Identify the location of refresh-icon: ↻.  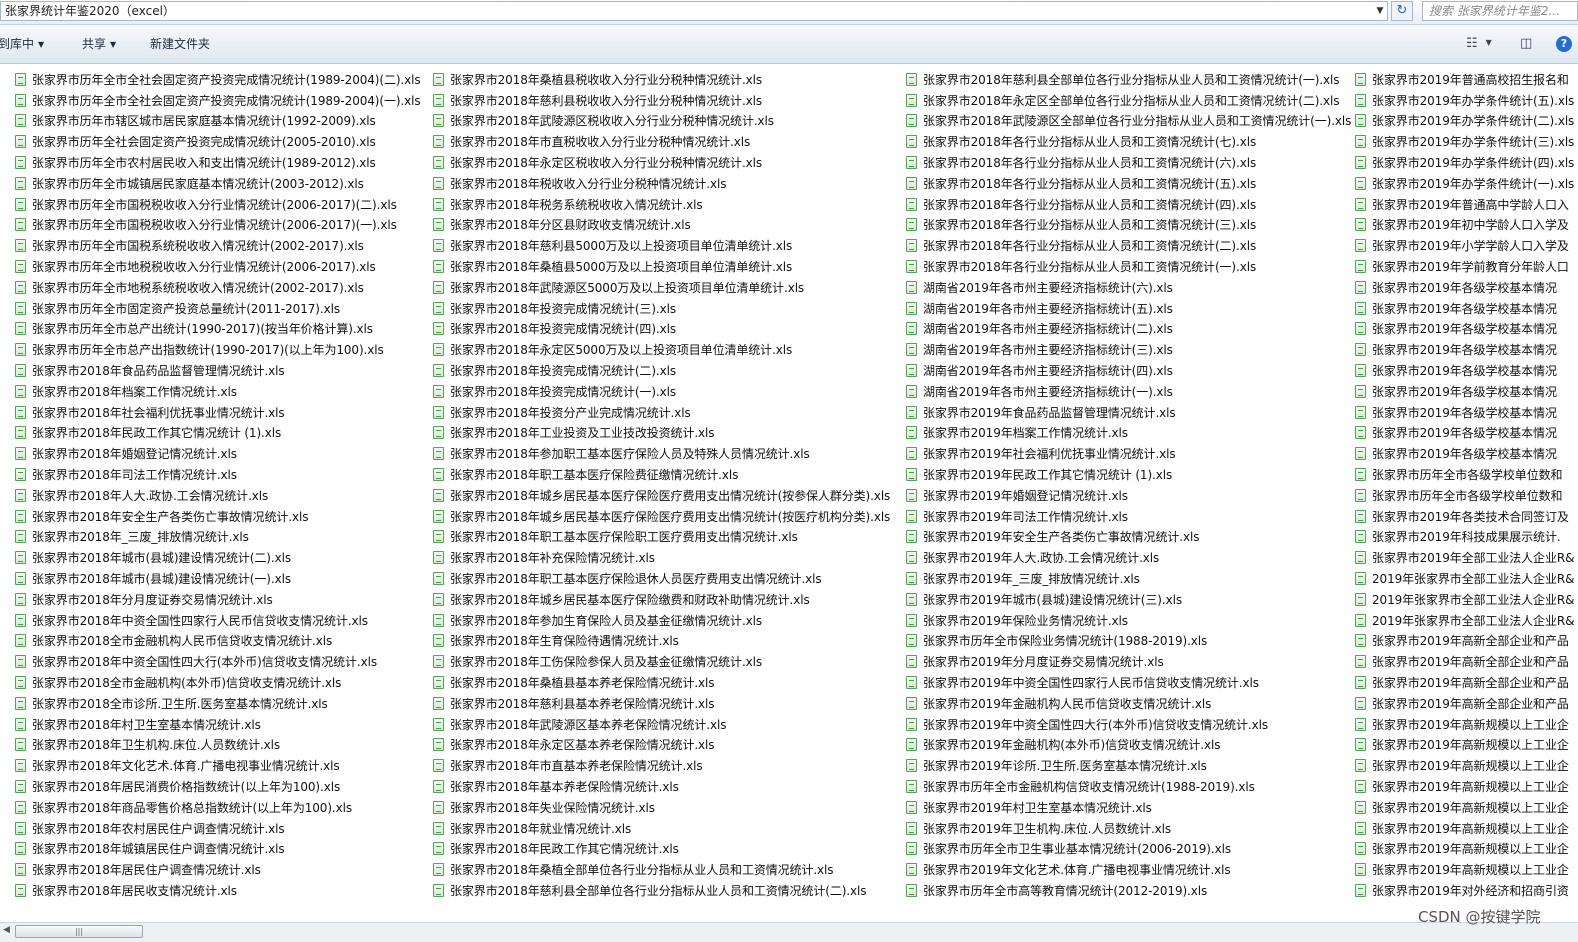
(1402, 11).